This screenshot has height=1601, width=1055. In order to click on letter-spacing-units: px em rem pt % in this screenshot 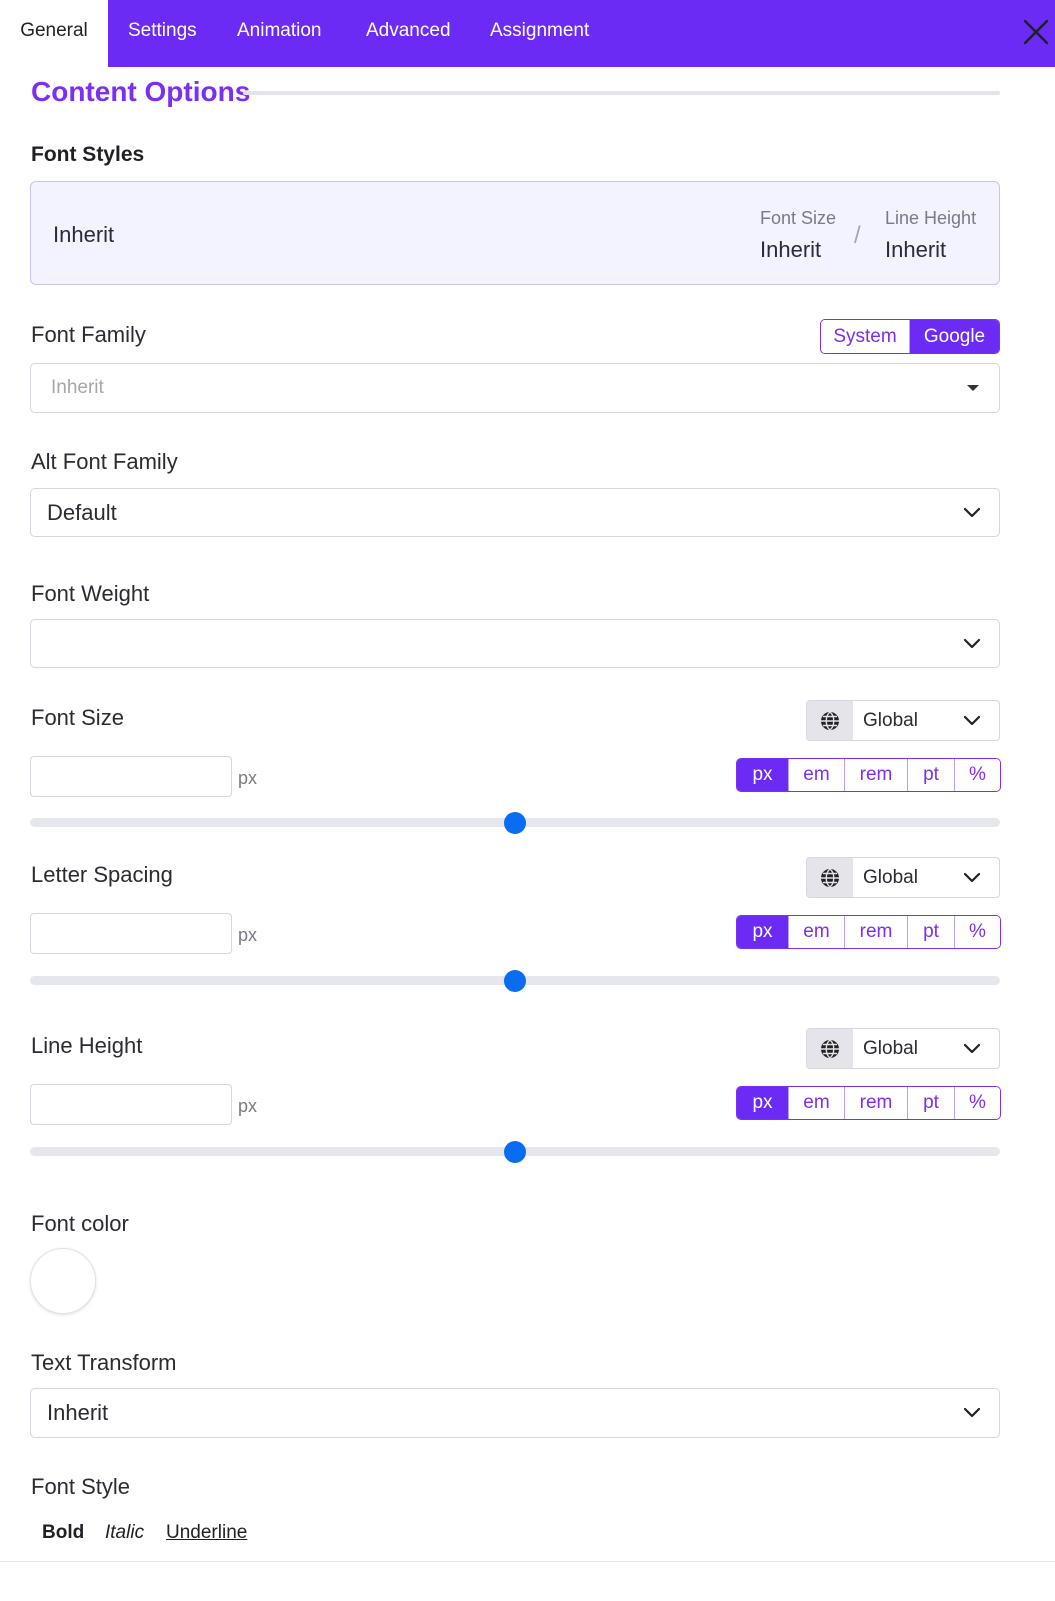, I will do `click(868, 932)`.